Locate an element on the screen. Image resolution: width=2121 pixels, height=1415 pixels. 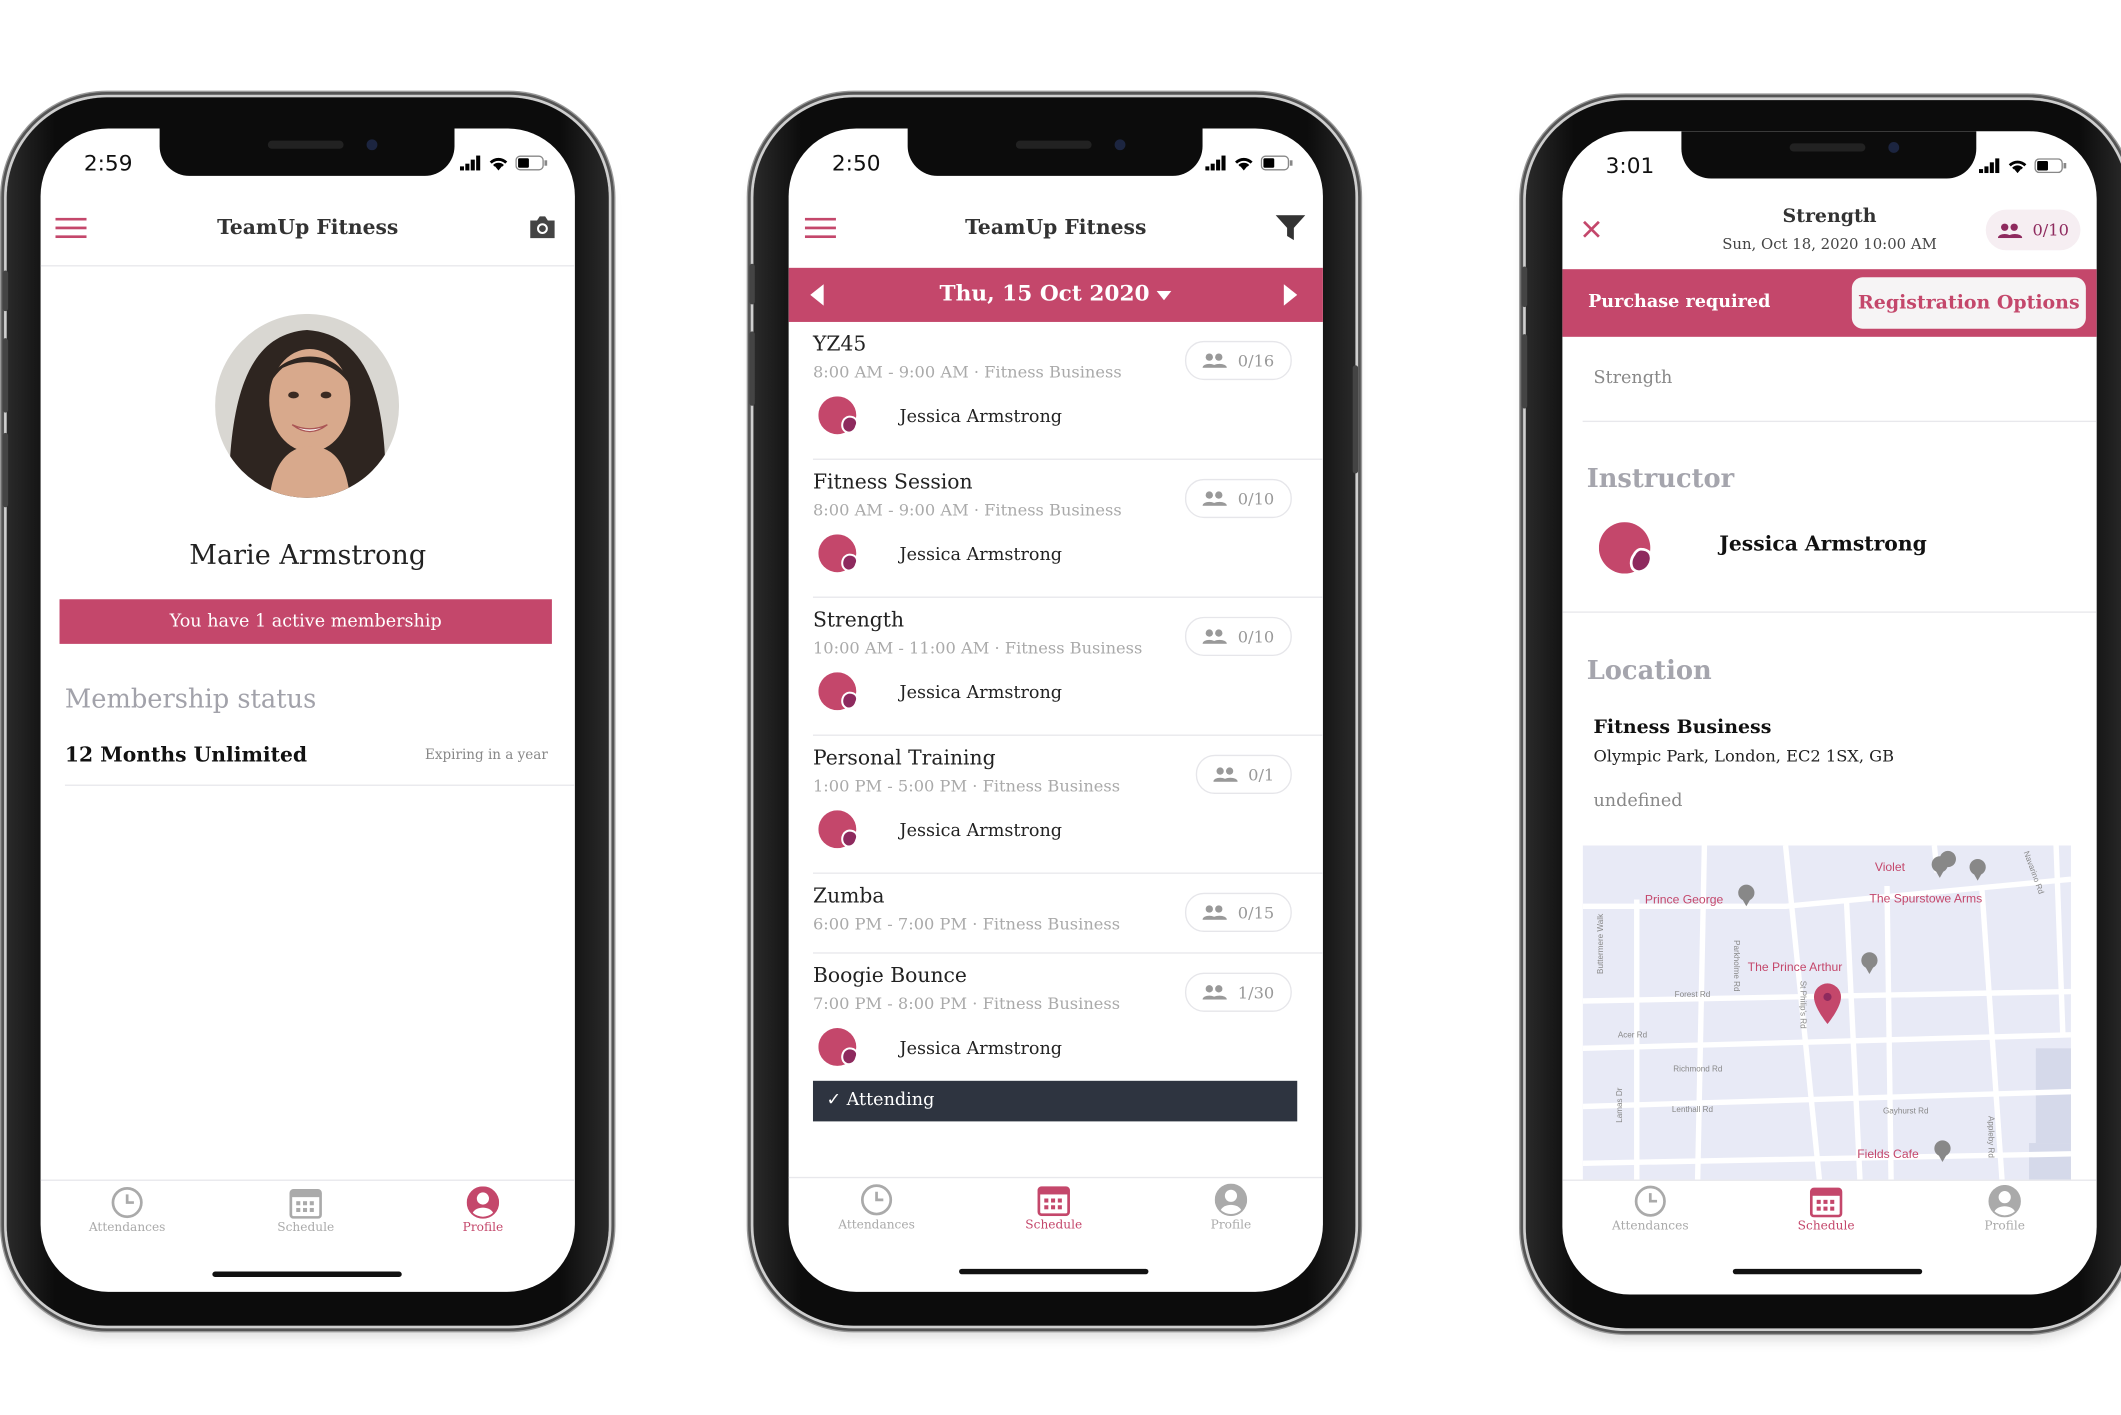
instructor-heading: Instructor is located at coordinates (1660, 478).